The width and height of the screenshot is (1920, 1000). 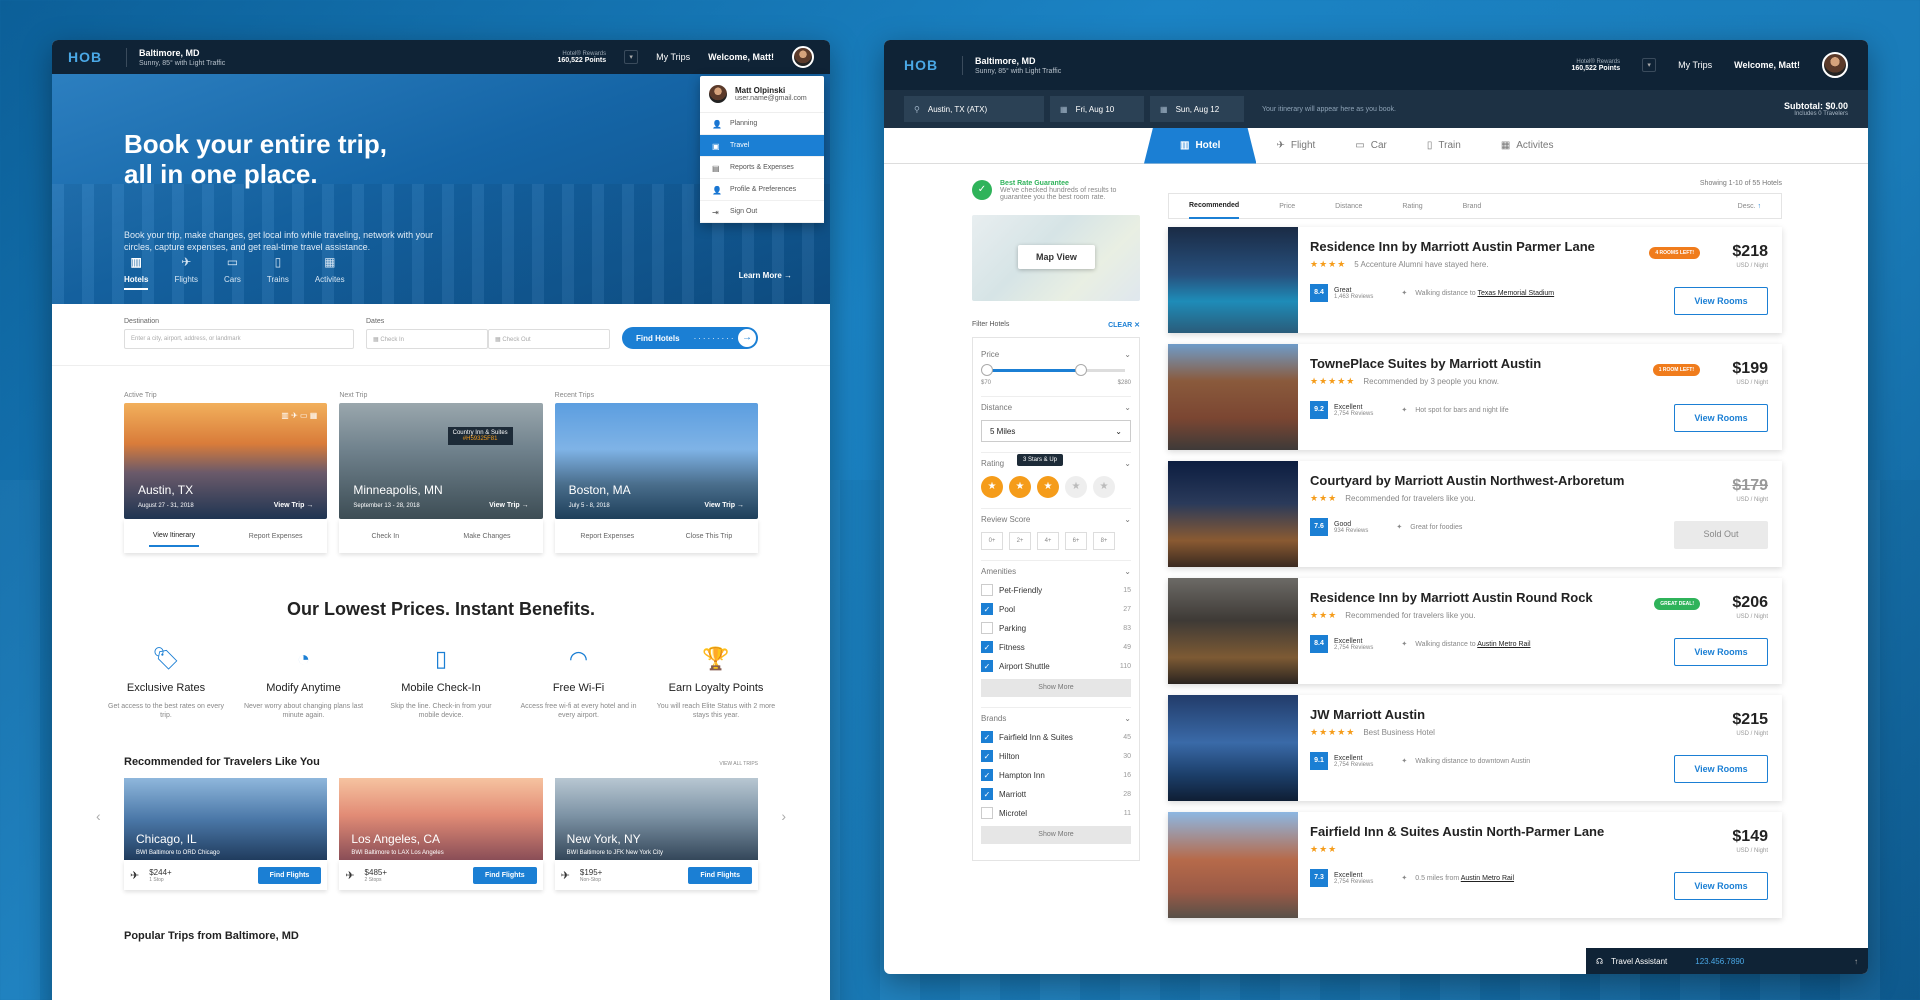 I want to click on hero-tab-flights: ✈ Flights, so click(x=186, y=272).